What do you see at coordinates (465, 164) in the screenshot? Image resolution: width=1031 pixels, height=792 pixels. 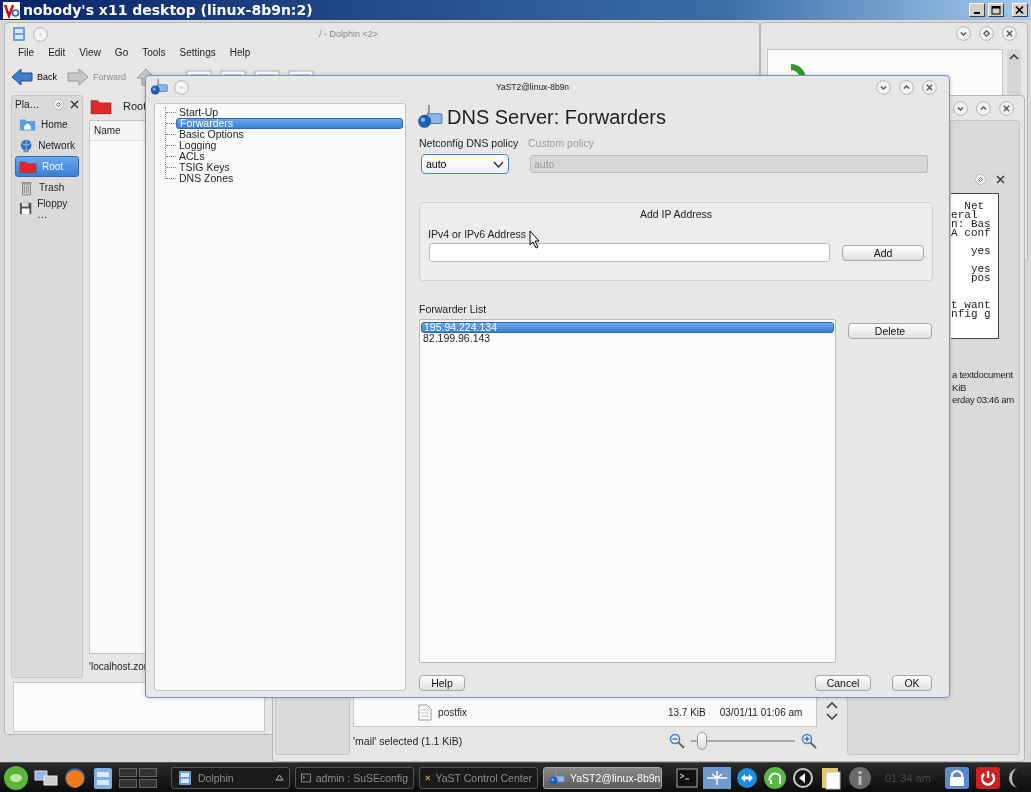 I see `policy-dropdown: auto` at bounding box center [465, 164].